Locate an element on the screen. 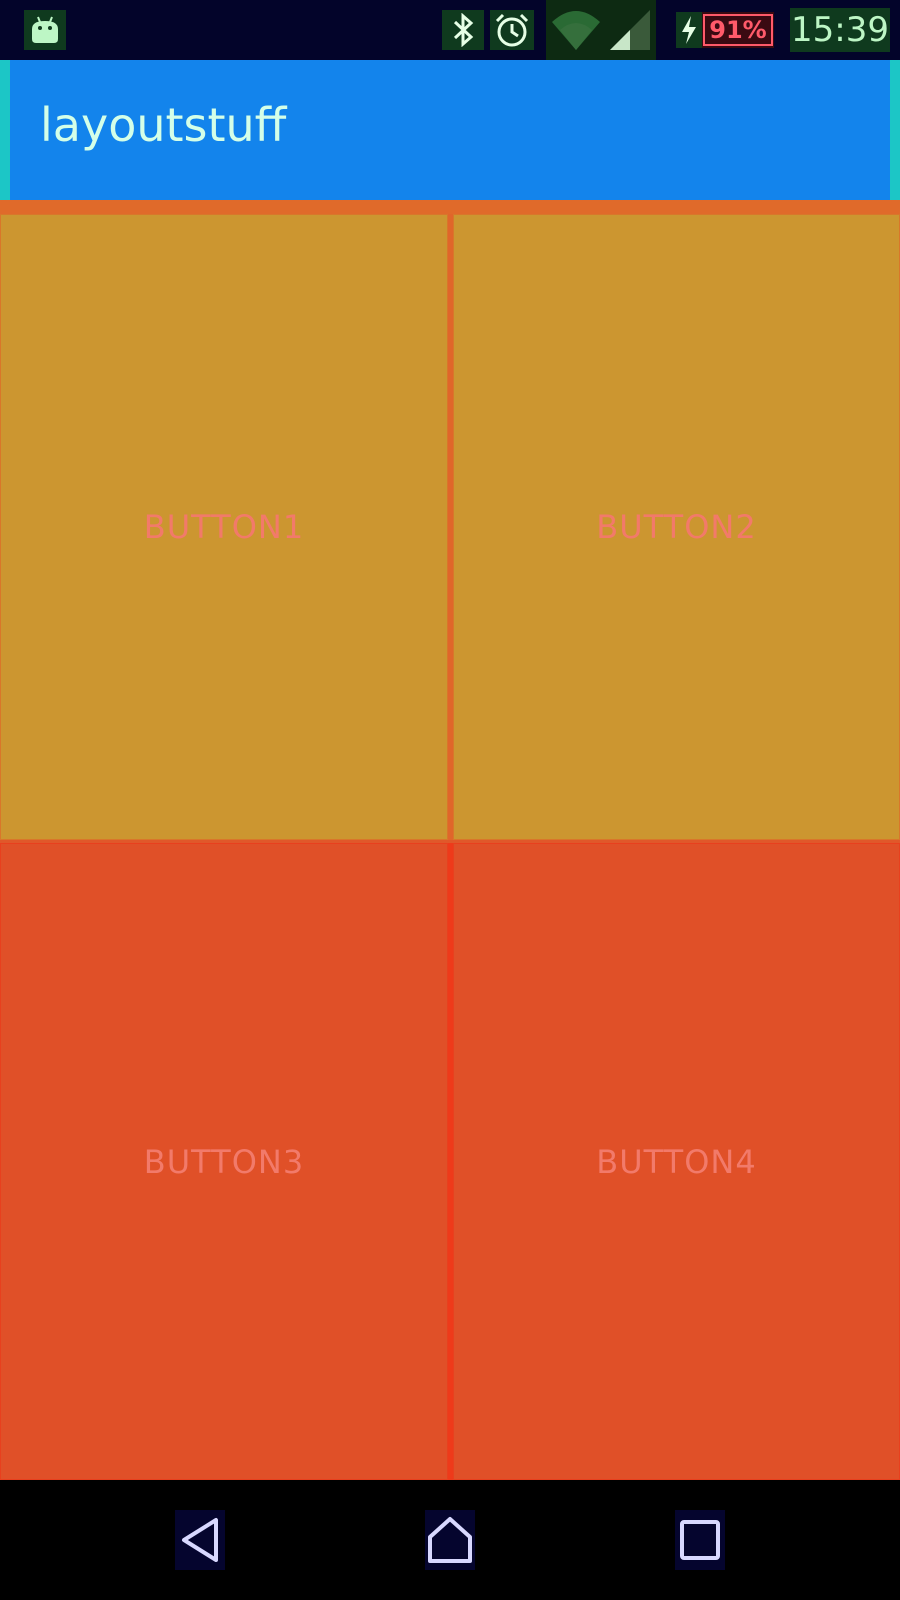 The width and height of the screenshot is (900, 1600). button-3-label: BUTTON3 is located at coordinates (224, 1161).